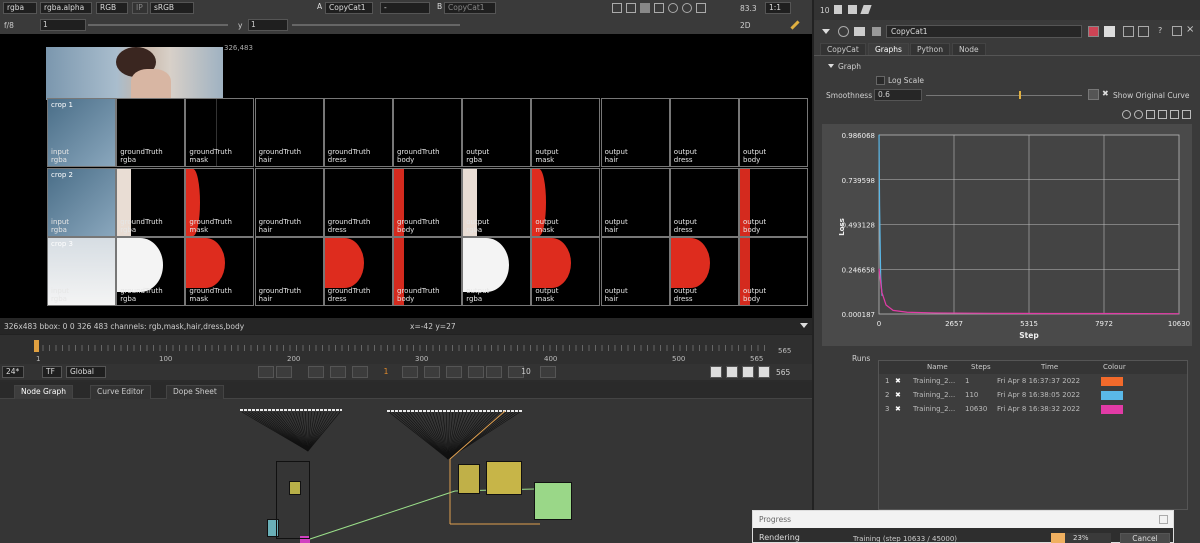 The width and height of the screenshot is (1200, 543). Describe the element at coordinates (826, 31) in the screenshot. I see `collapse-arrow-icon` at that location.